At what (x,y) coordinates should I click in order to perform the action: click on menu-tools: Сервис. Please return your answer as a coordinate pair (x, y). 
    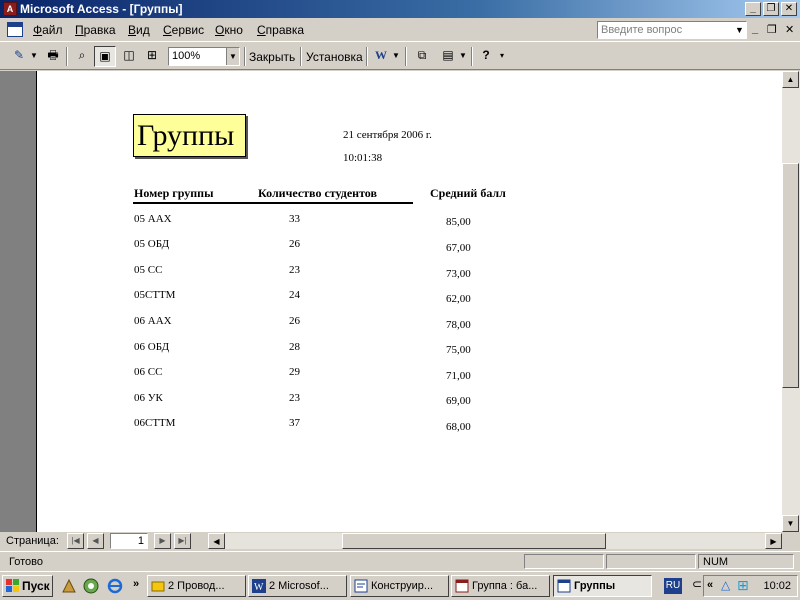
    Looking at the image, I should click on (183, 30).